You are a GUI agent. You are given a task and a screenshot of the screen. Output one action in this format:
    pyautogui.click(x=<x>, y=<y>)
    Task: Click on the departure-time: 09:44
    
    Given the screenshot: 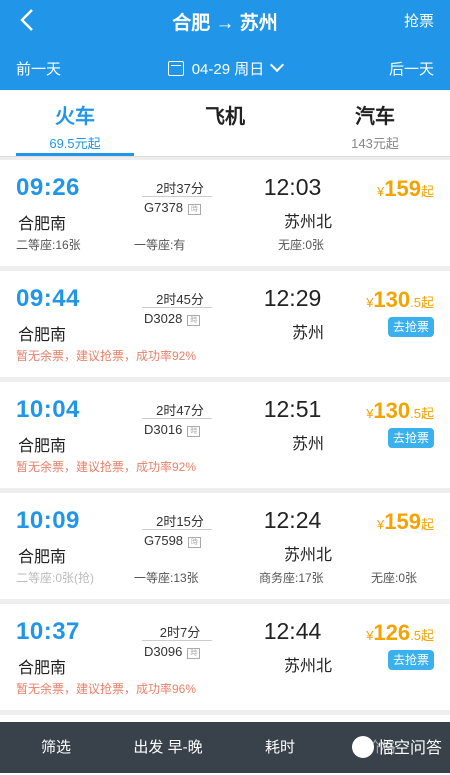 What is the action you would take?
    pyautogui.click(x=48, y=298)
    